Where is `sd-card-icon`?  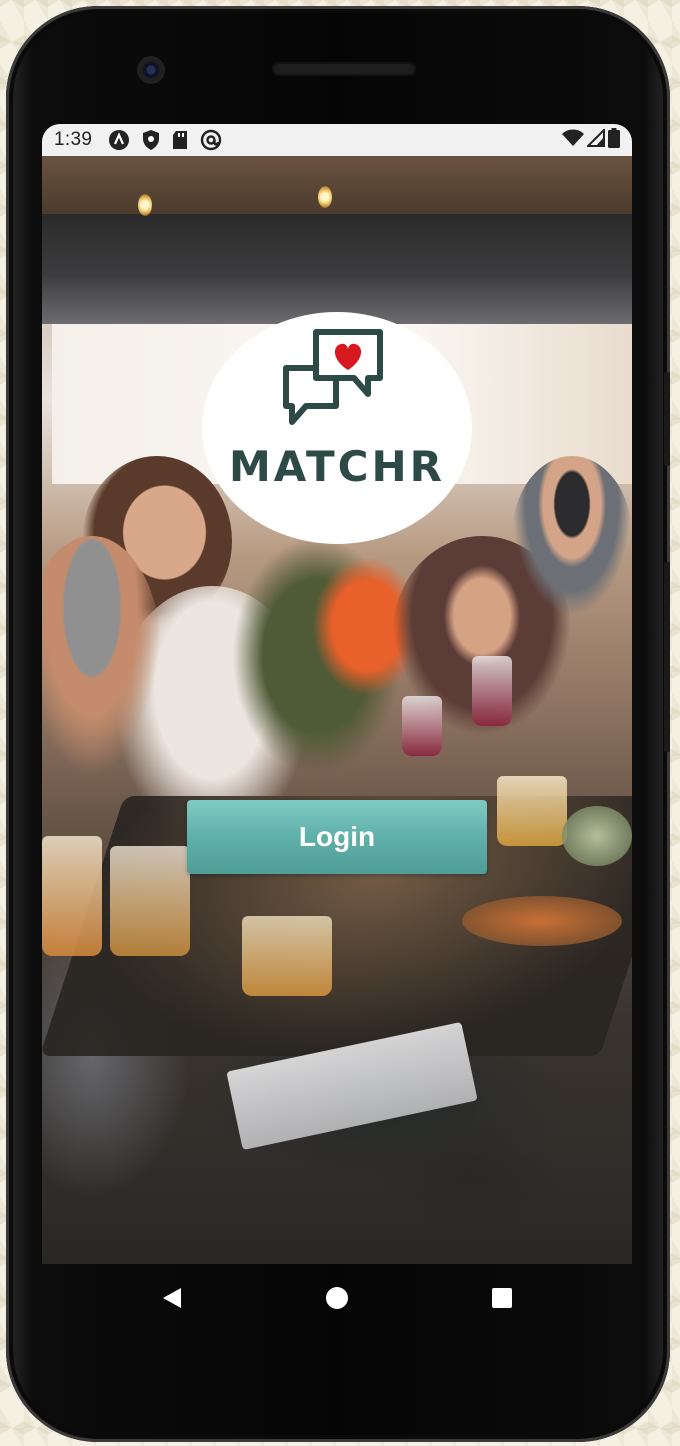
sd-card-icon is located at coordinates (180, 140).